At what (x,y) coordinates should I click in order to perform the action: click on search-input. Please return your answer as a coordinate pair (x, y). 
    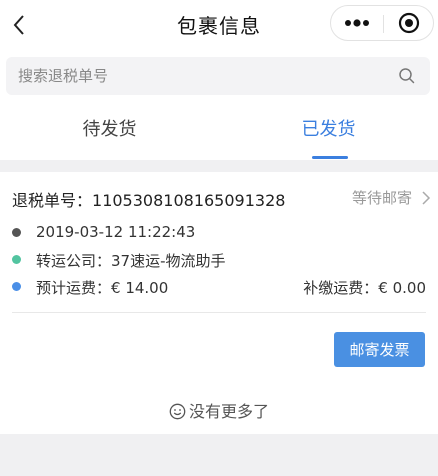
    Looking at the image, I should click on (203, 76).